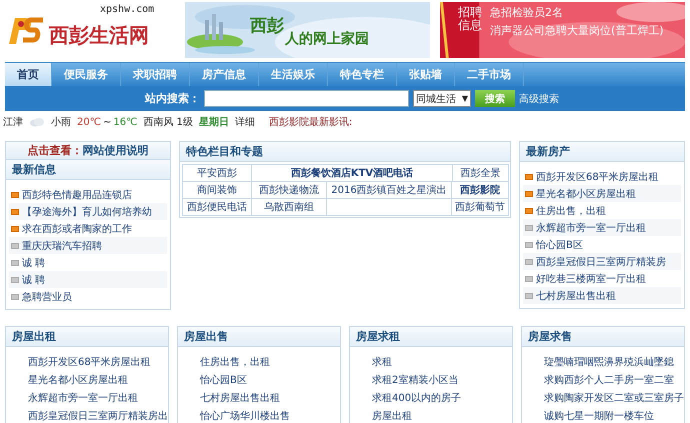 The image size is (690, 423). What do you see at coordinates (172, 98) in the screenshot?
I see `search-label: 站内搜索：` at bounding box center [172, 98].